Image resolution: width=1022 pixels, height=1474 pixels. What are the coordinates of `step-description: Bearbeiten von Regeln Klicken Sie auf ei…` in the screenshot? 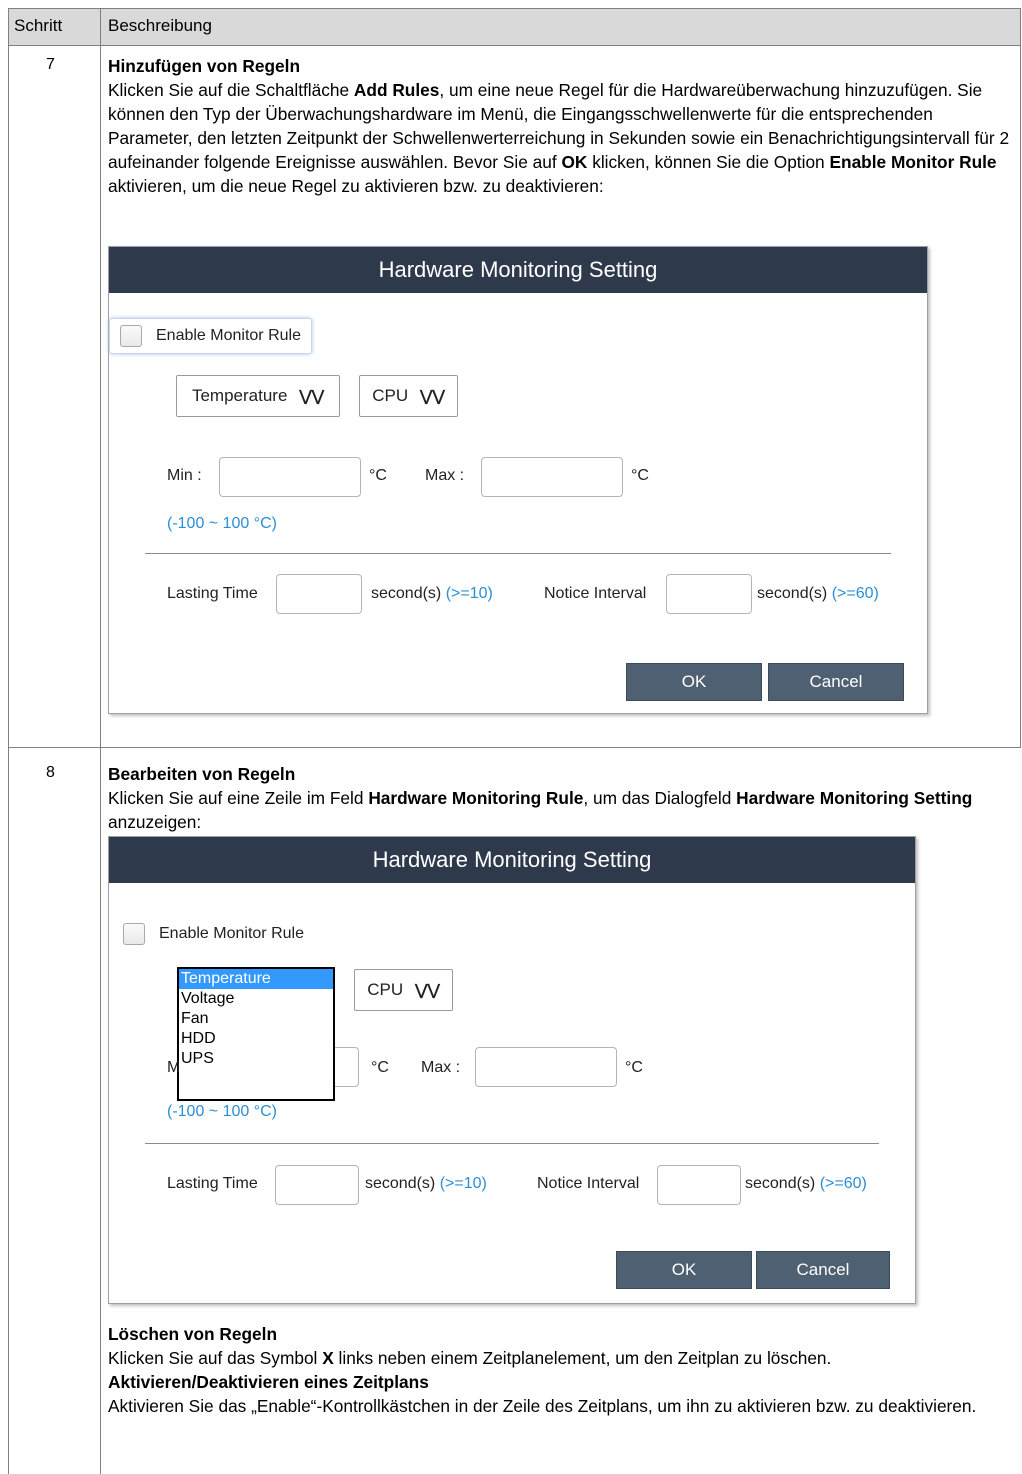 It's located at (563, 798).